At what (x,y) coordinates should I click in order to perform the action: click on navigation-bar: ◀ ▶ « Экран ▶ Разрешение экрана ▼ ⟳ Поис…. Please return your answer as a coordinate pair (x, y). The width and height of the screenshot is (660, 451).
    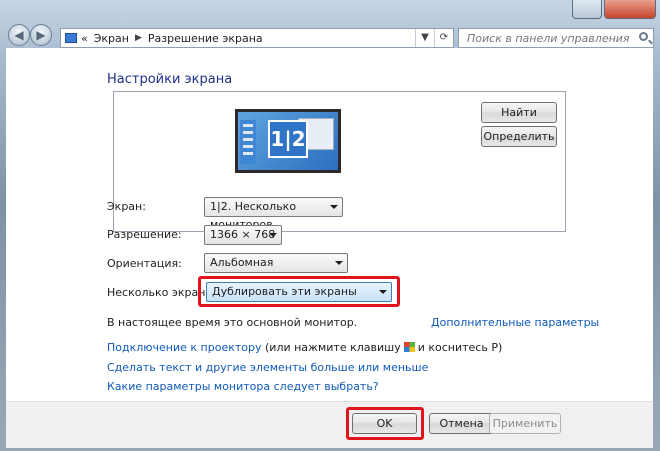
    Looking at the image, I should click on (330, 24).